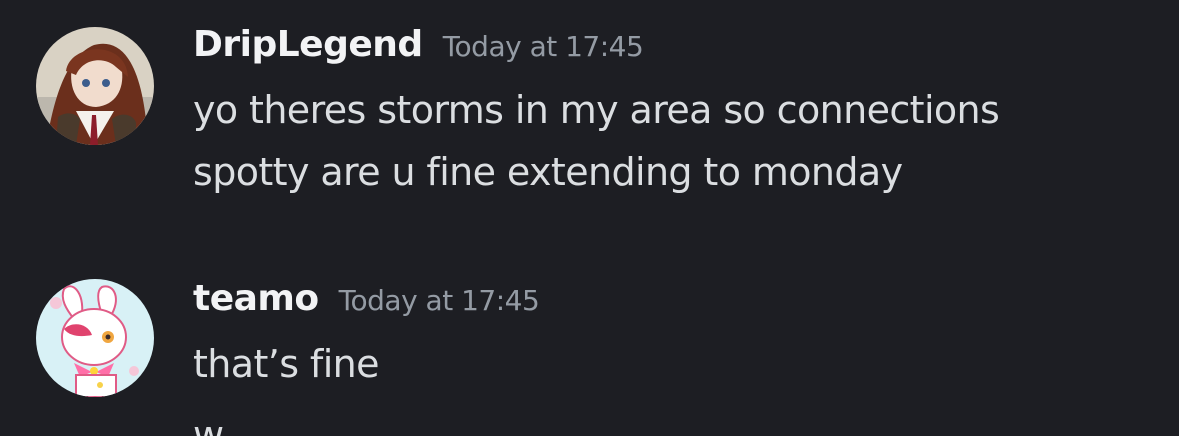 The image size is (1179, 436). I want to click on username: teamo, so click(256, 298).